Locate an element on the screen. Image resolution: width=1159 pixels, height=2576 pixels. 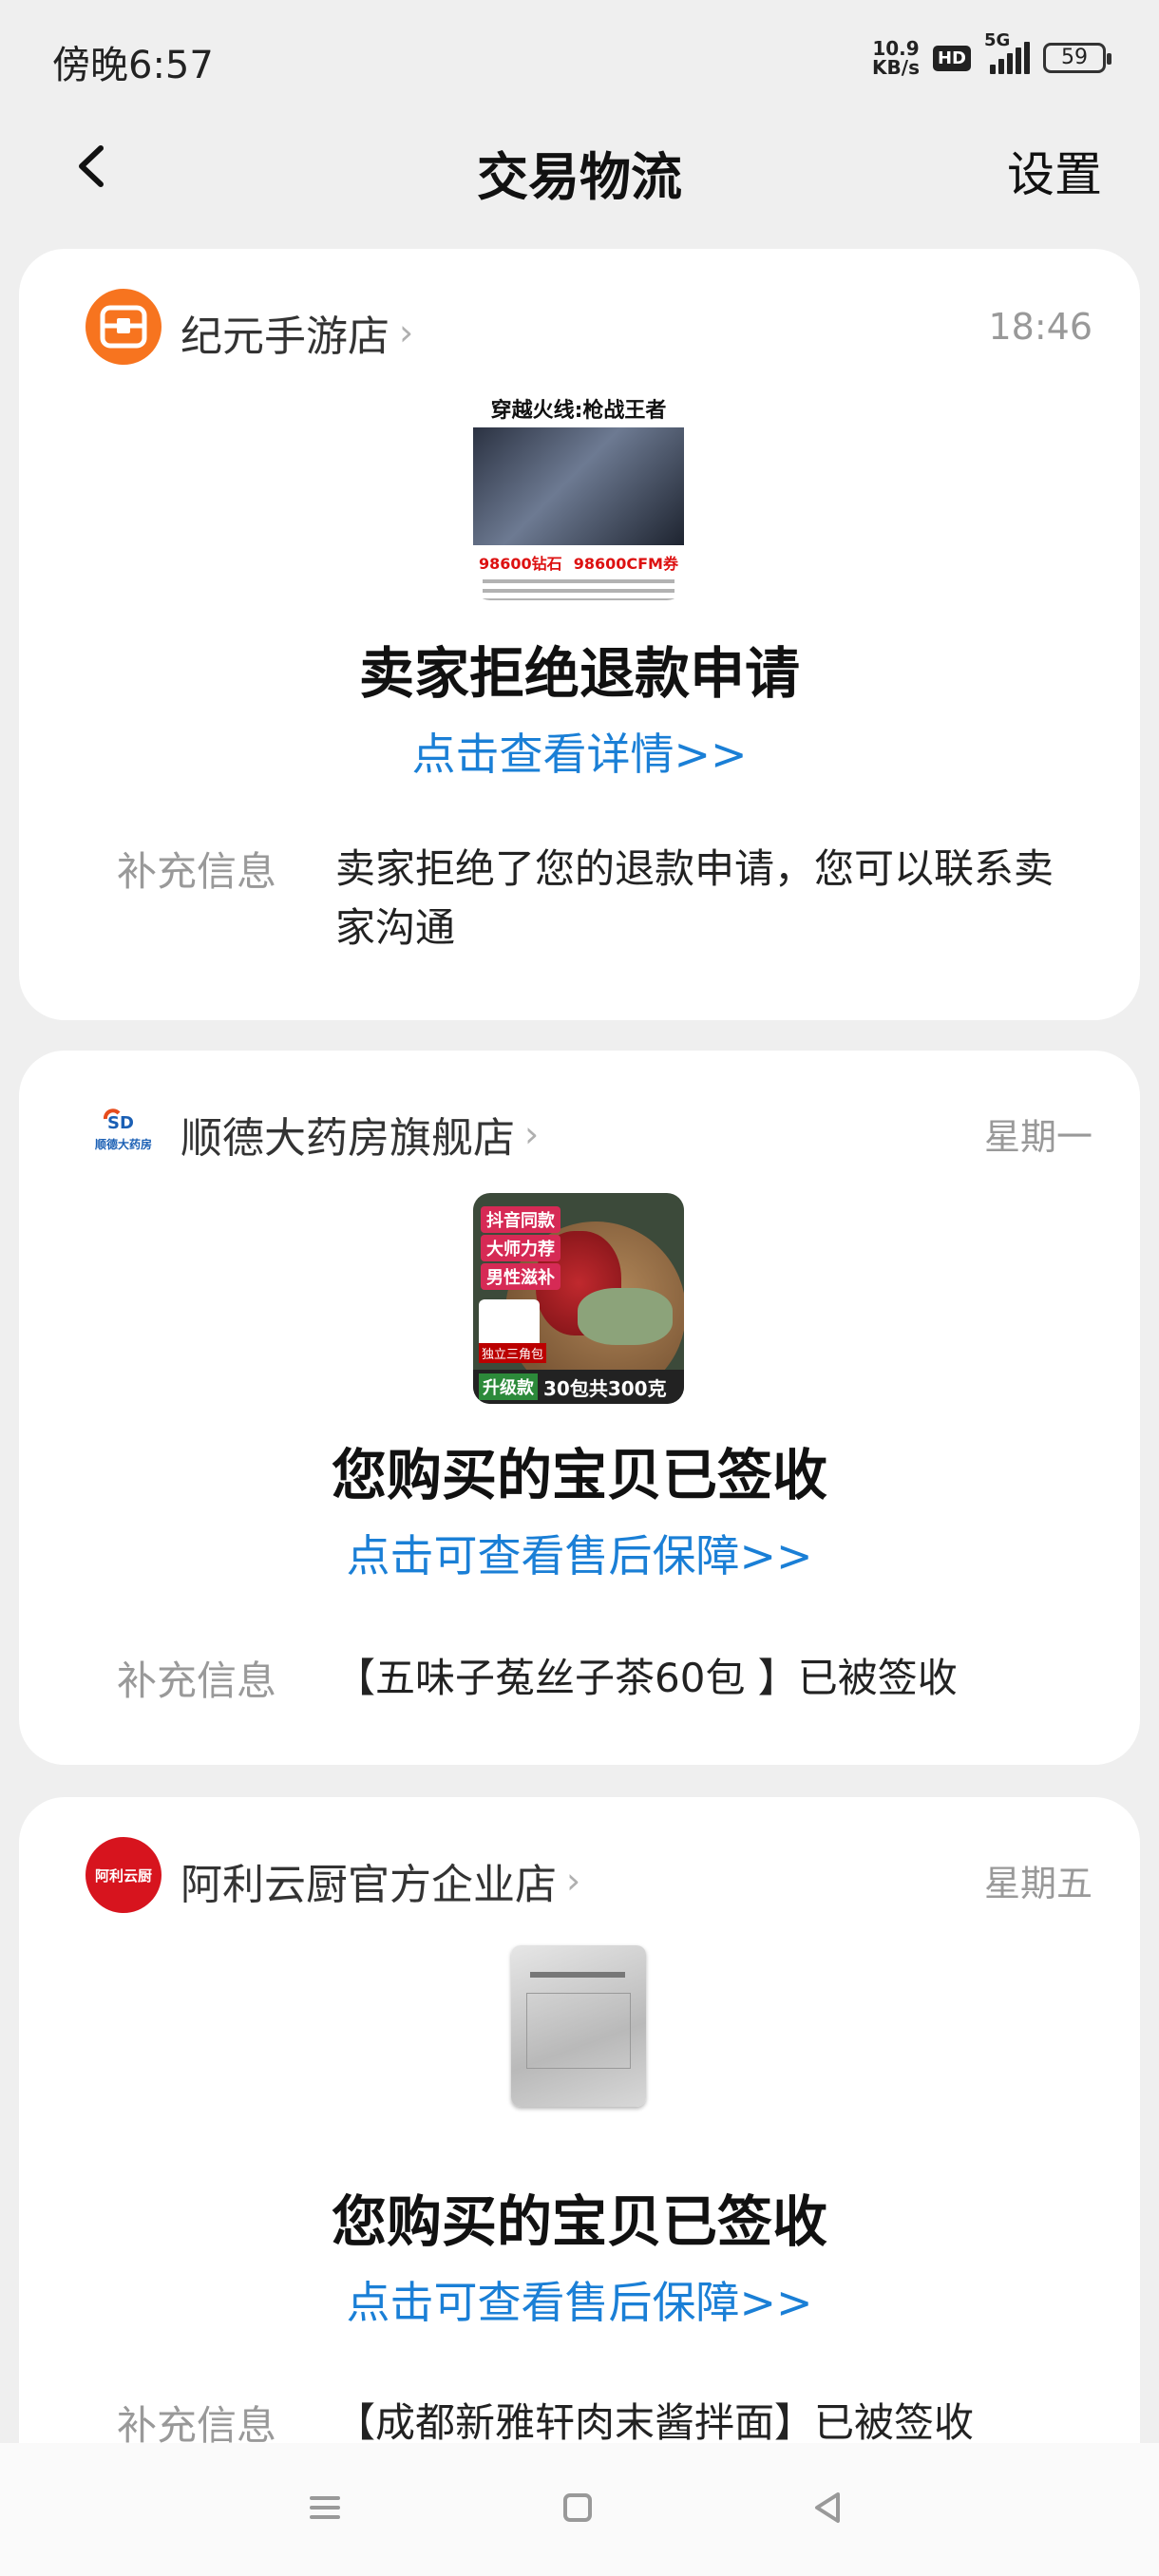
shop-name: 纪元手游店 › is located at coordinates (296, 332).